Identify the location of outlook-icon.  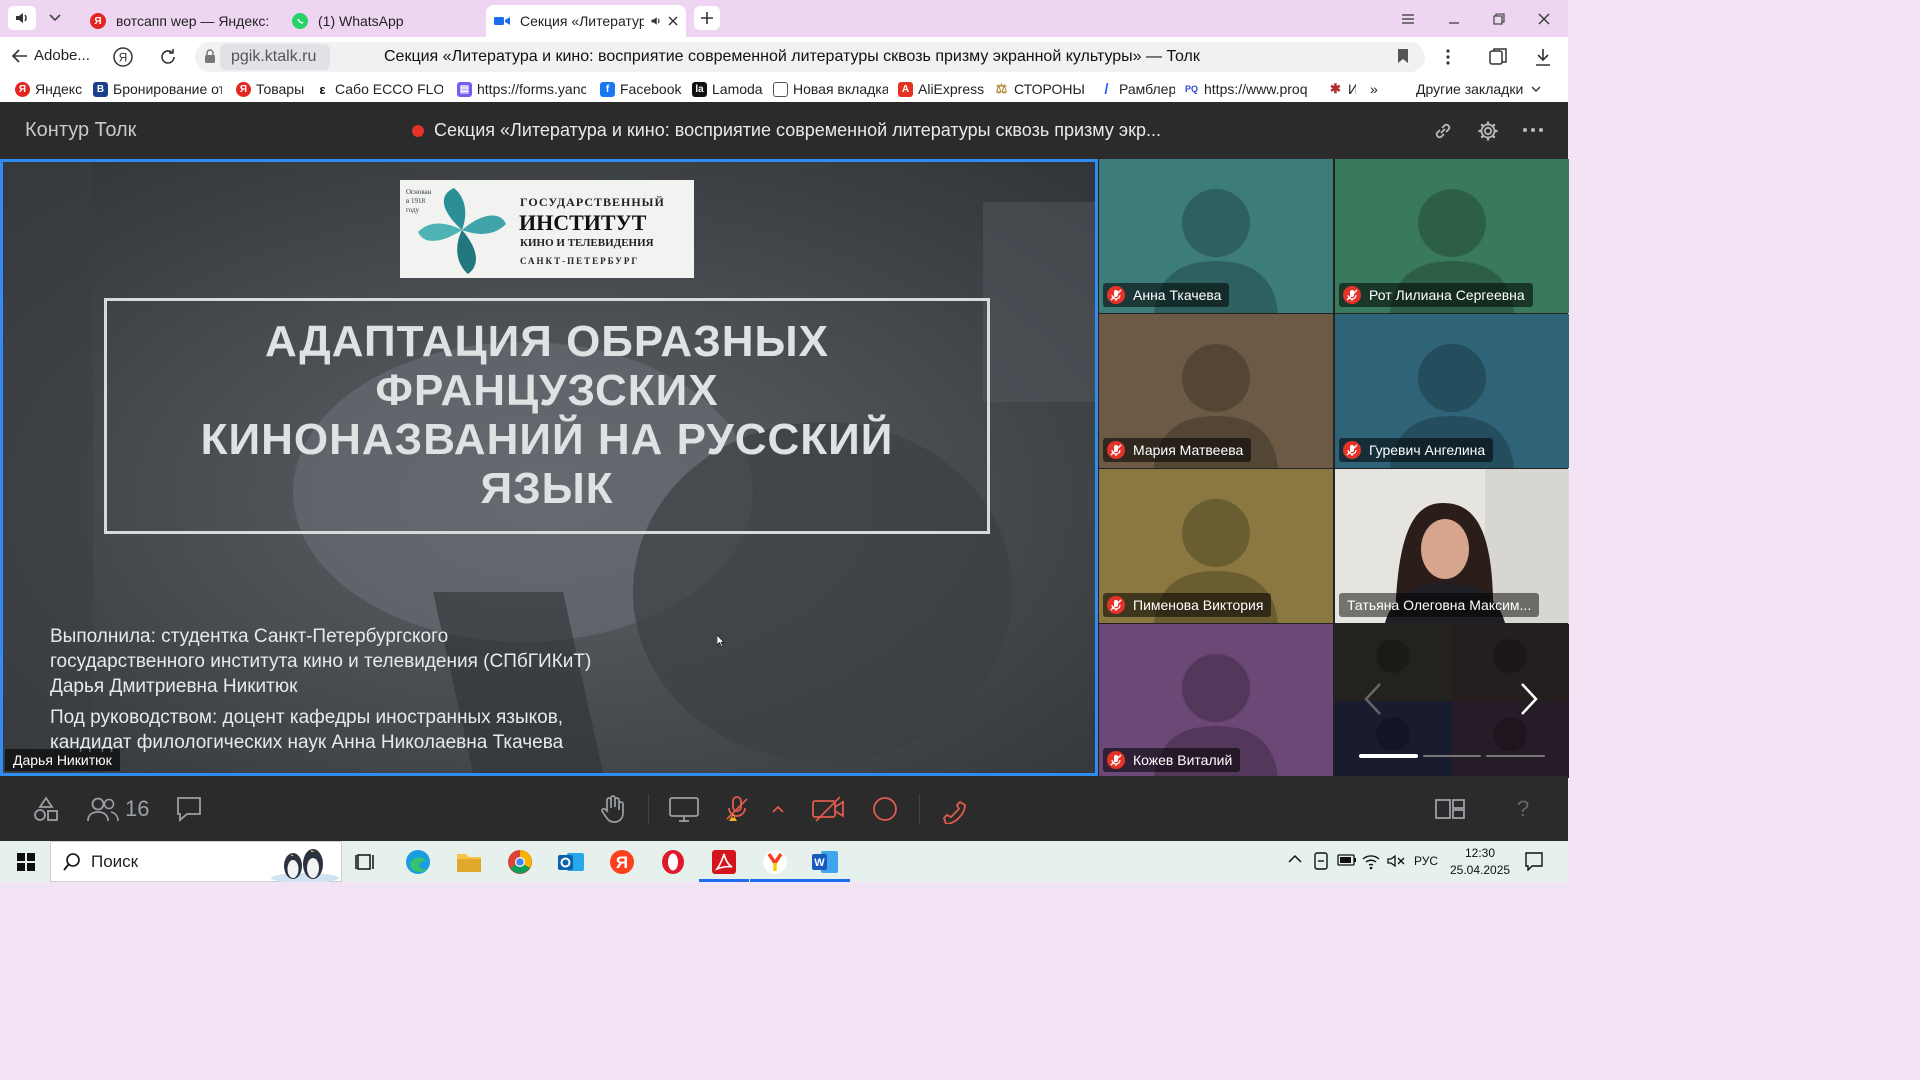
(571, 862).